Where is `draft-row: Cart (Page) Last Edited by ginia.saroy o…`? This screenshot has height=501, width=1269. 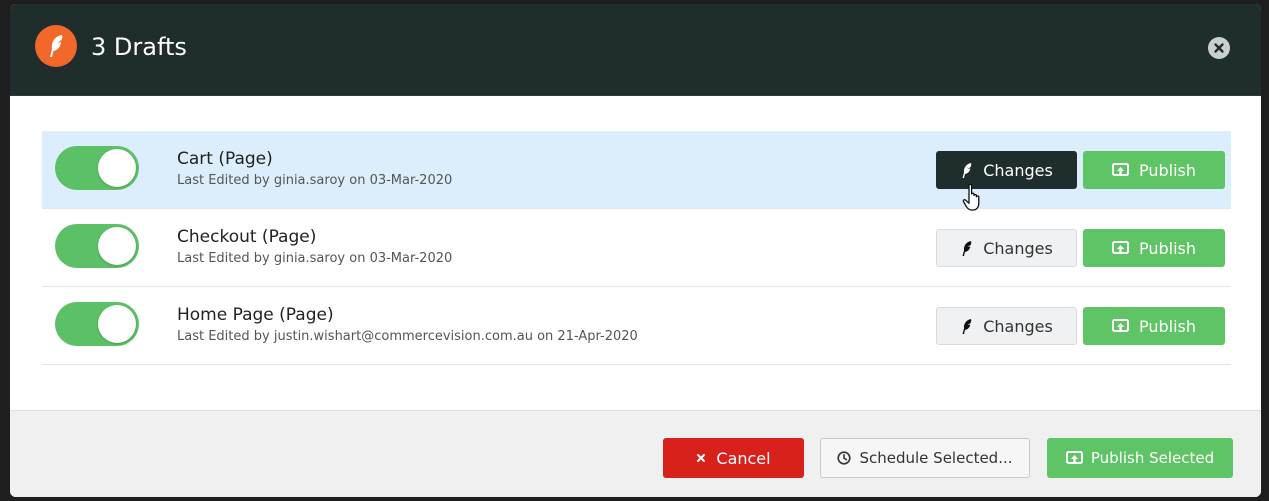
draft-row: Cart (Page) Last Edited by ginia.saroy o… is located at coordinates (636, 170).